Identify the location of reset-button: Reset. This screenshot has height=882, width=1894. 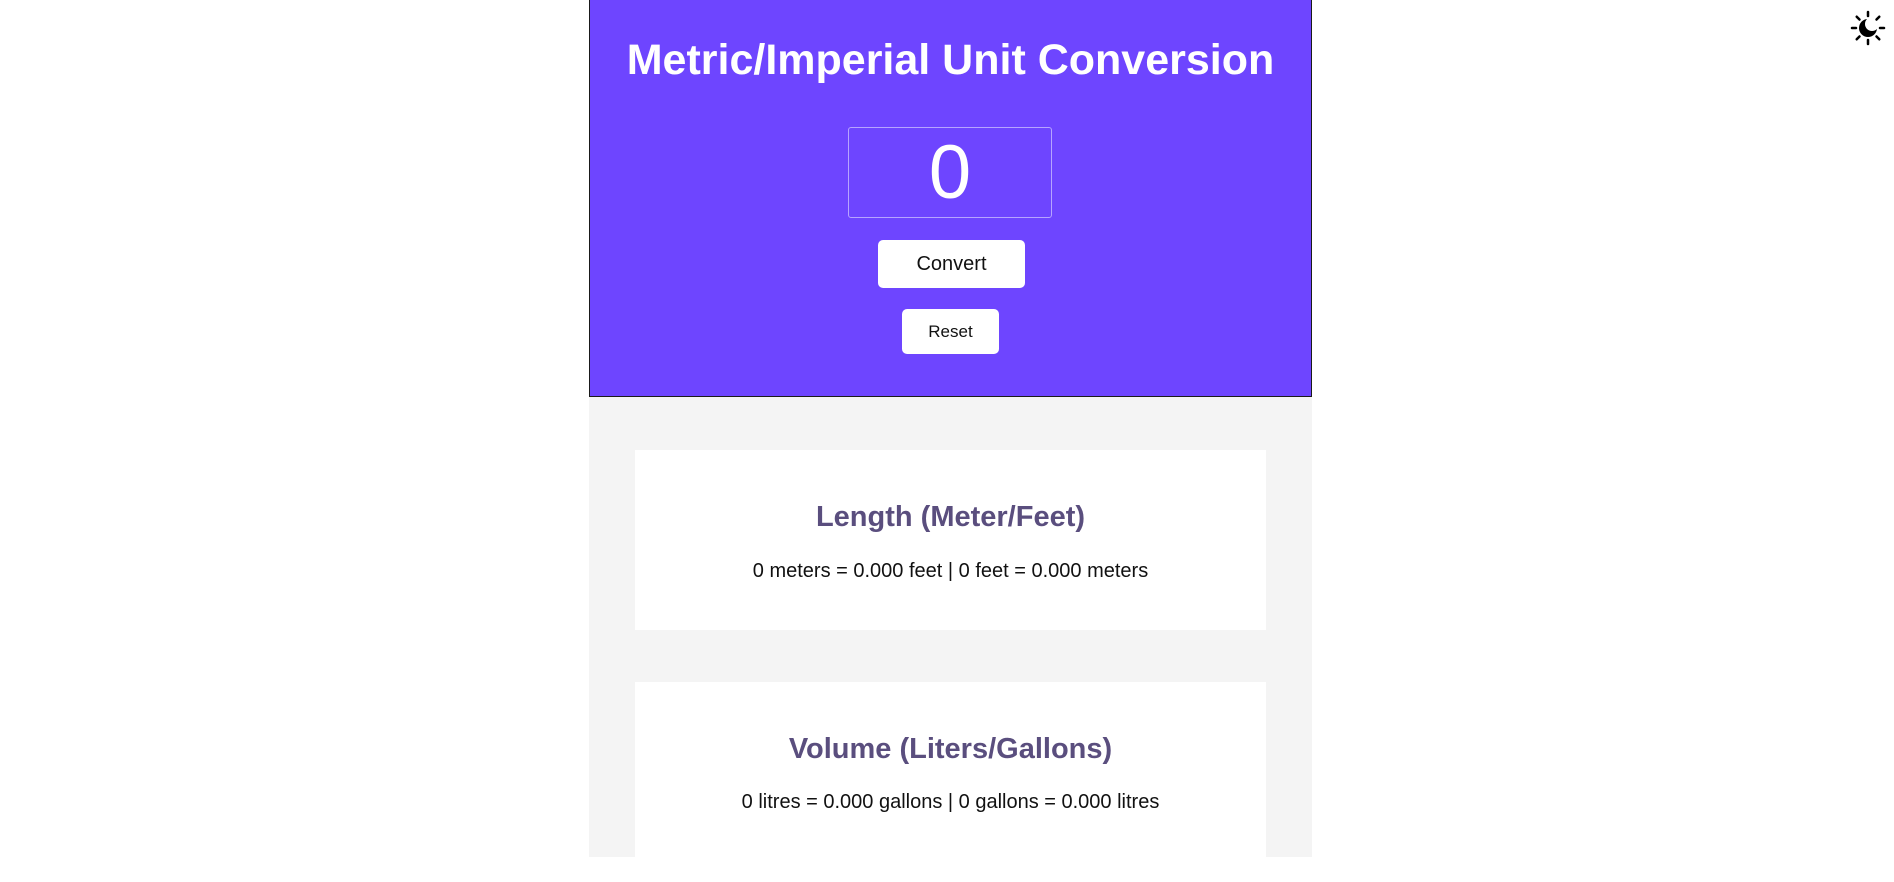
(950, 331).